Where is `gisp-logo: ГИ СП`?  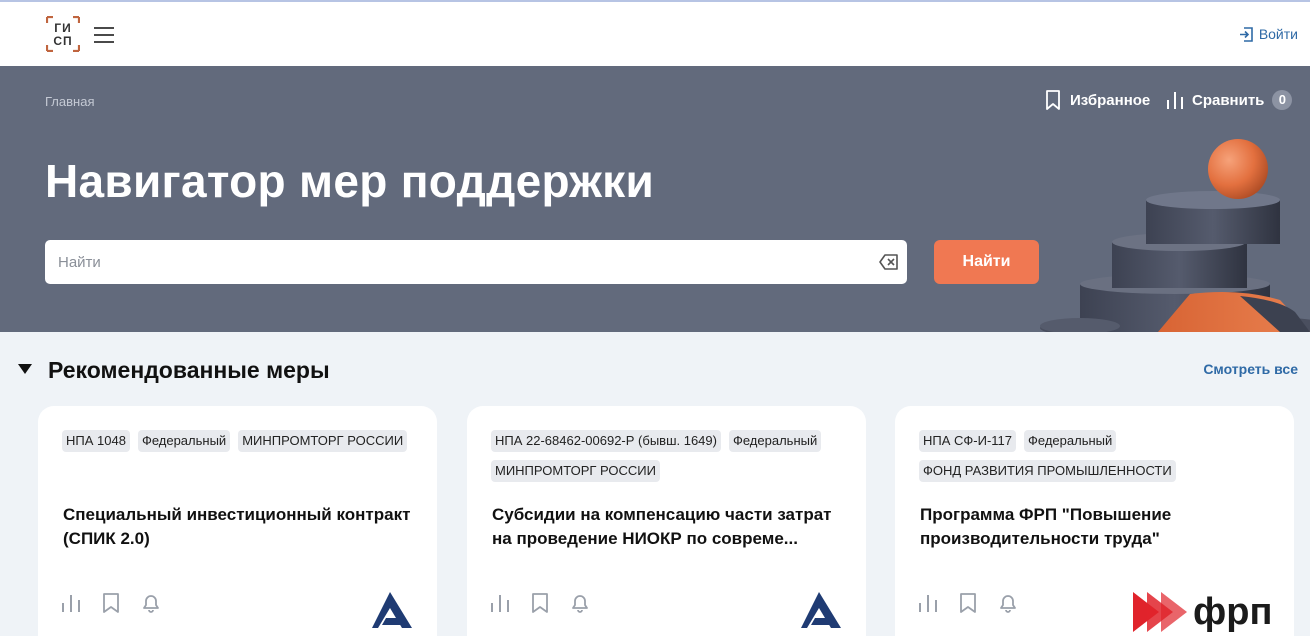 gisp-logo: ГИ СП is located at coordinates (63, 34).